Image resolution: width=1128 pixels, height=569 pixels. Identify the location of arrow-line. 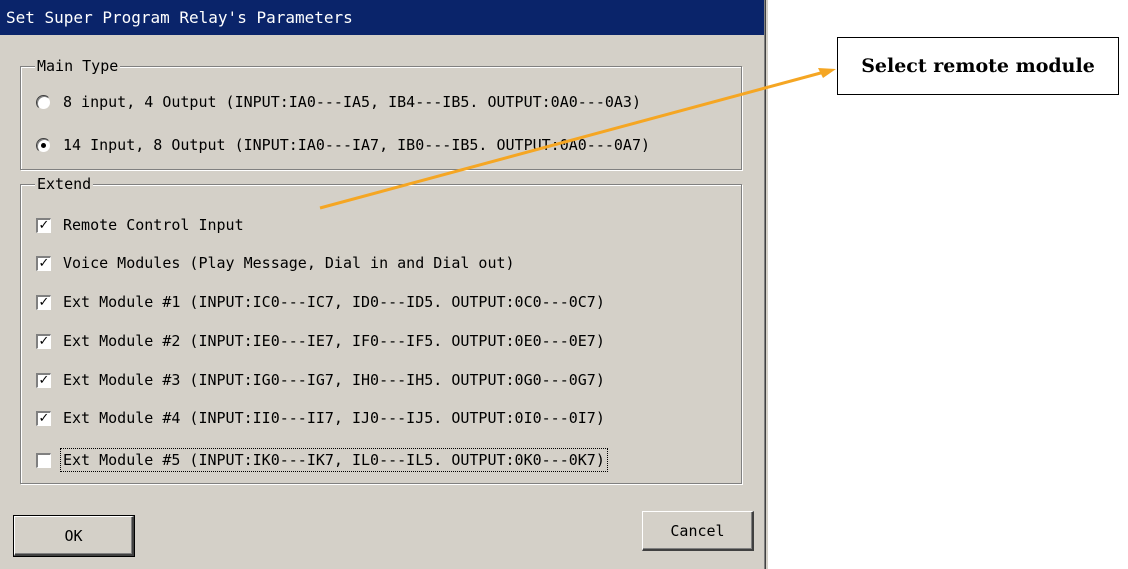
(574, 139).